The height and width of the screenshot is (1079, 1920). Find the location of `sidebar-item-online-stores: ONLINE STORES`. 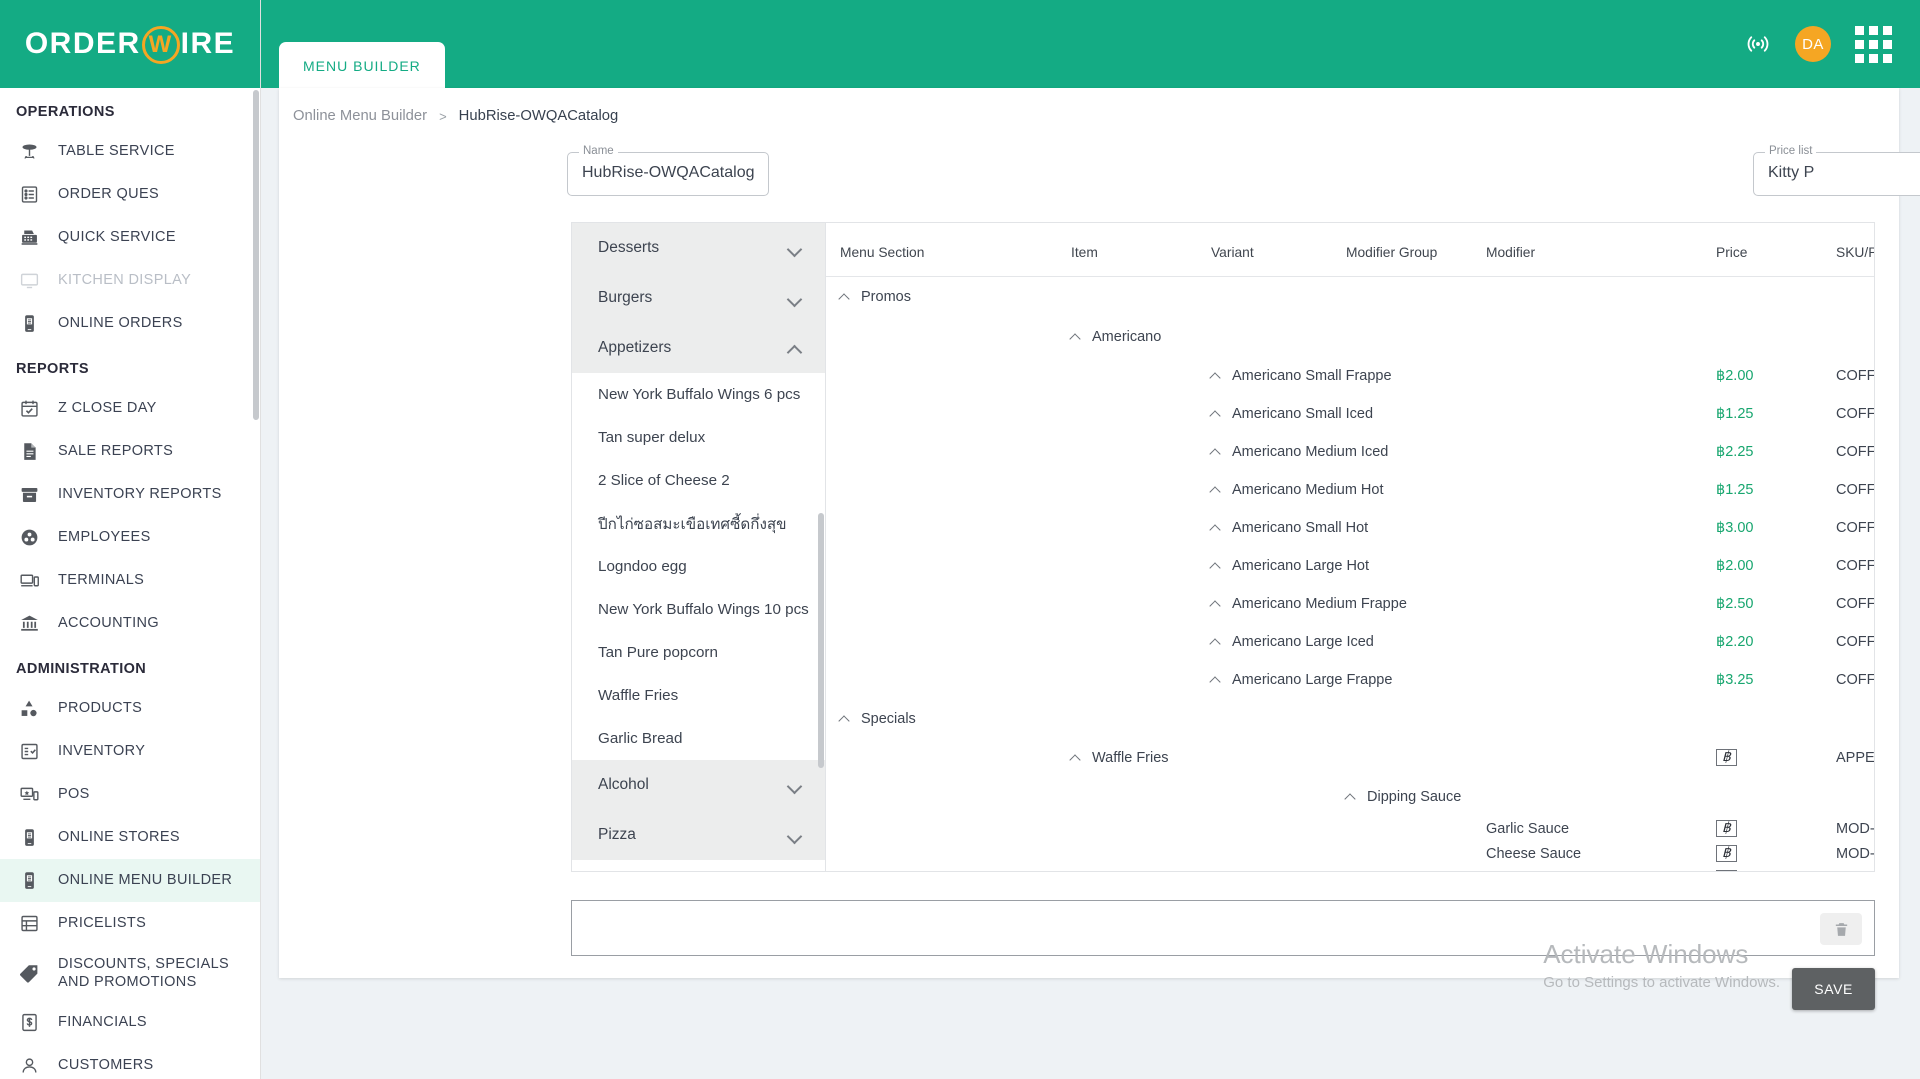

sidebar-item-online-stores: ONLINE STORES is located at coordinates (130, 837).